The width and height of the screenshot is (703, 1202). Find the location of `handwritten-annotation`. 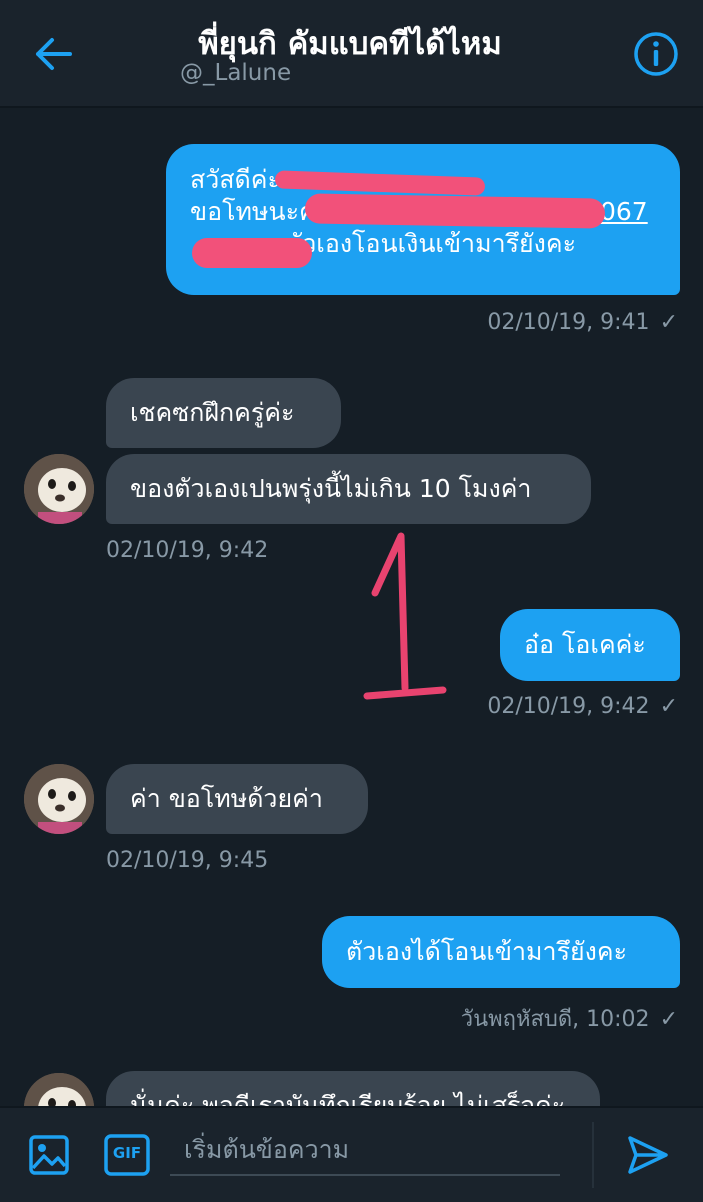

handwritten-annotation is located at coordinates (405, 616).